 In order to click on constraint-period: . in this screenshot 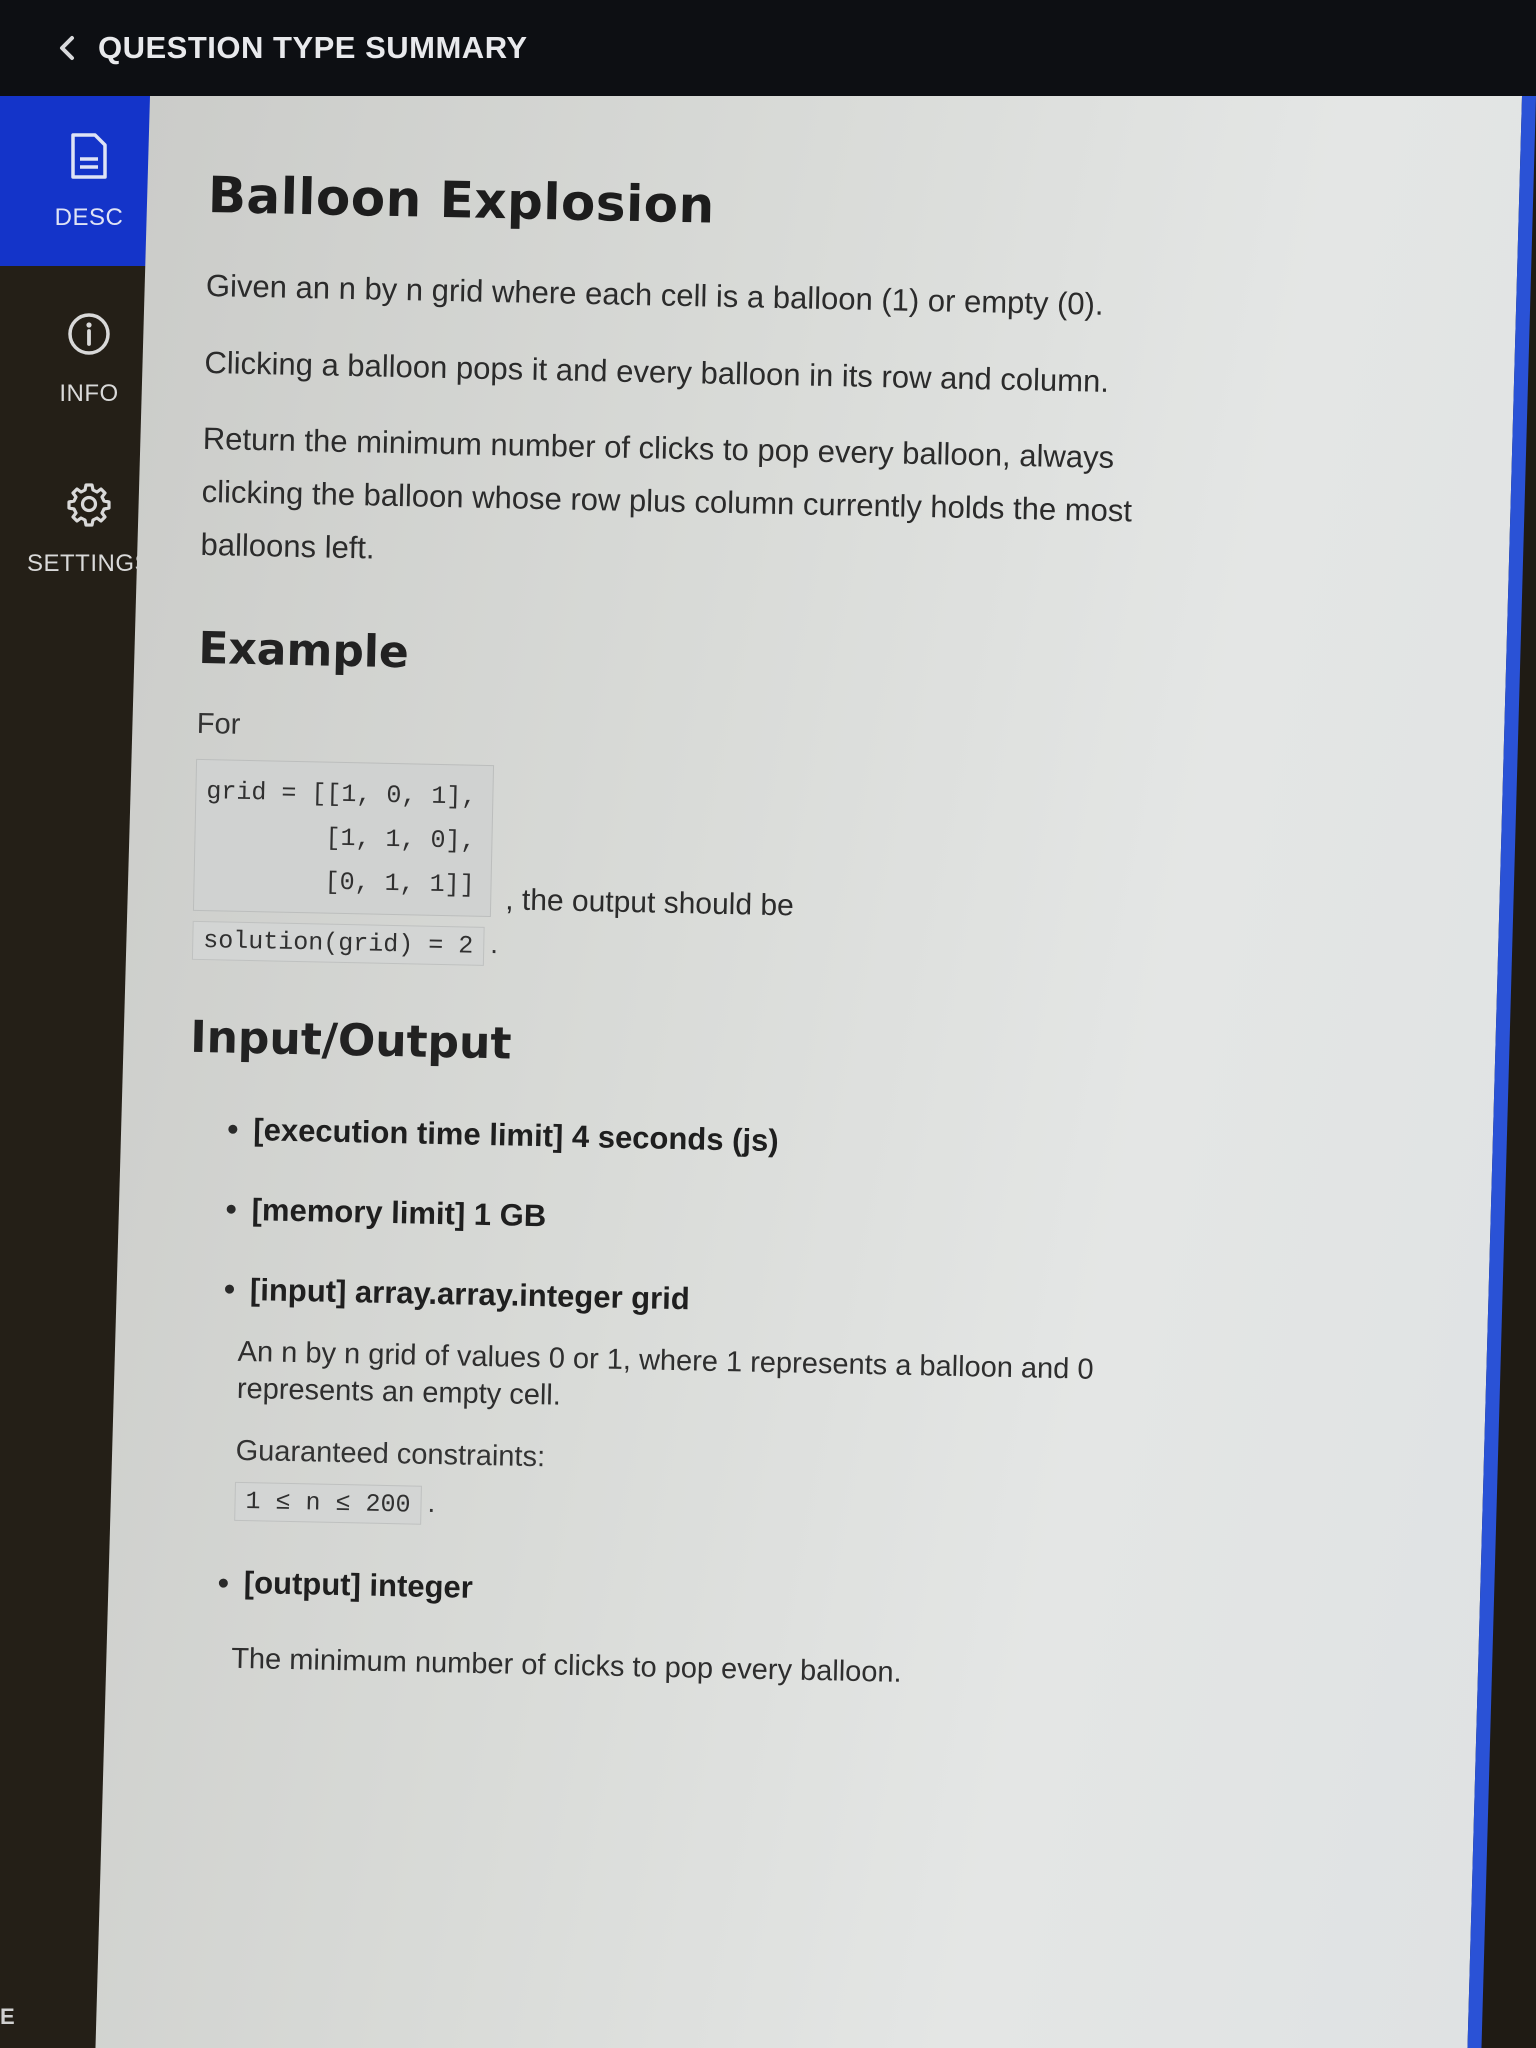, I will do `click(431, 1502)`.